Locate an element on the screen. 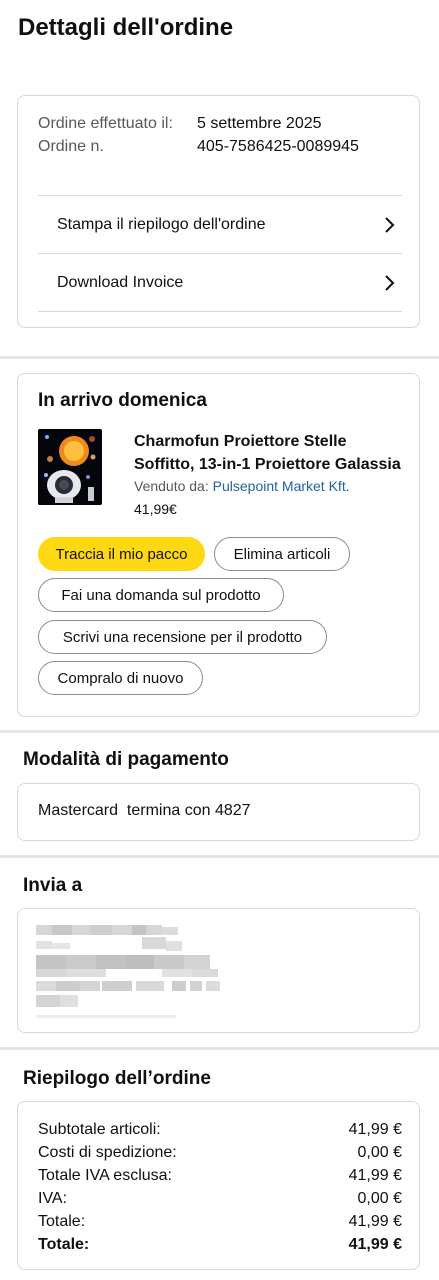 Image resolution: width=439 pixels, height=1280 pixels. print-order-summary-label: Stampa il riepilogo dell'ordine is located at coordinates (161, 224).